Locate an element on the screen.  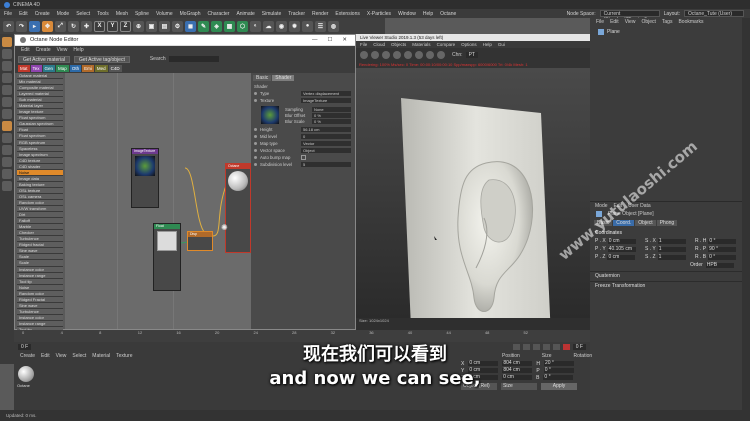
pick-material-icon is located at coordinates (430, 55).